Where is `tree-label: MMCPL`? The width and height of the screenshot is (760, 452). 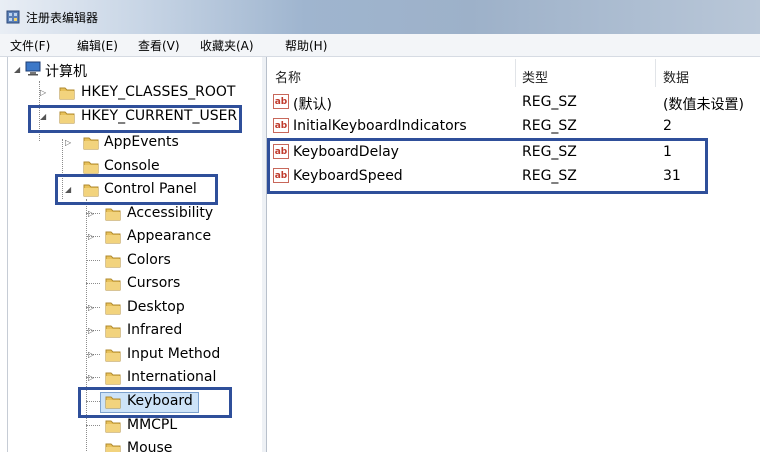
tree-label: MMCPL is located at coordinates (152, 425).